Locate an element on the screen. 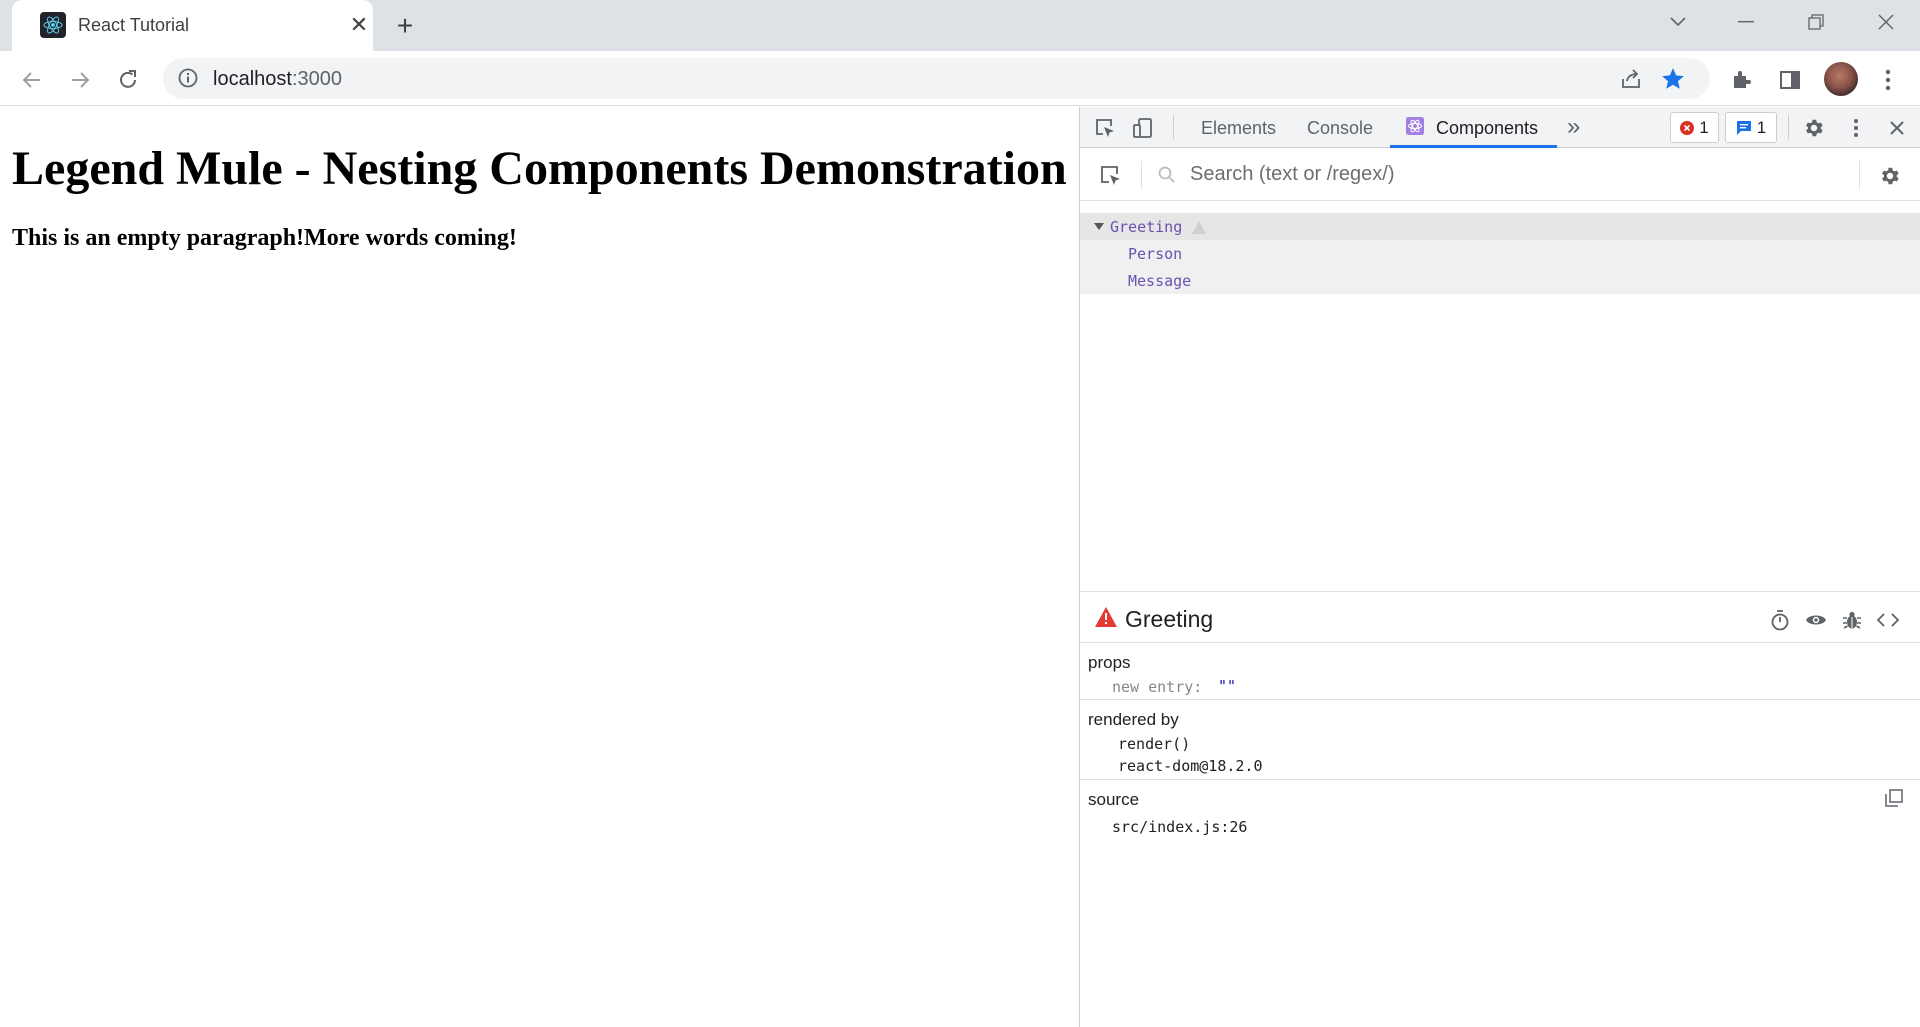 This screenshot has width=1920, height=1027. close-window-button is located at coordinates (1886, 22).